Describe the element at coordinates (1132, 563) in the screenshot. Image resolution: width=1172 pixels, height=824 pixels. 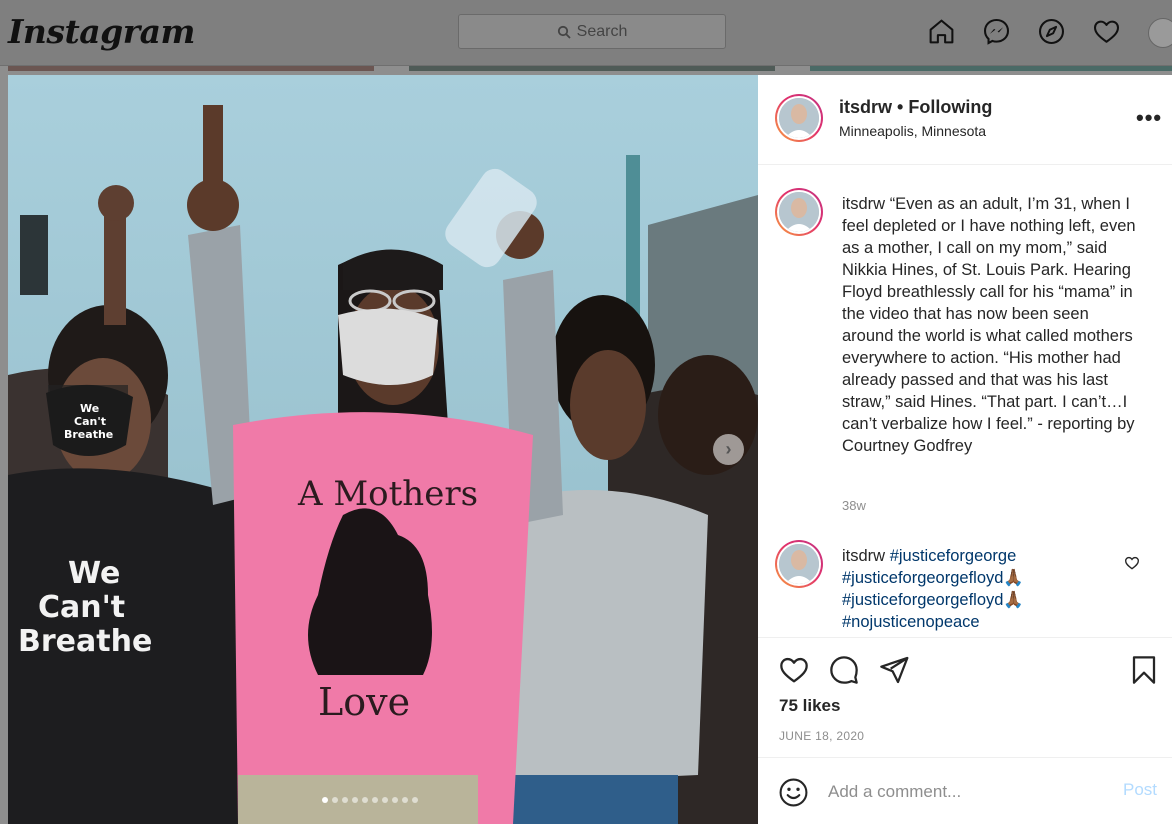
I see `comment-like-heart-icon` at that location.